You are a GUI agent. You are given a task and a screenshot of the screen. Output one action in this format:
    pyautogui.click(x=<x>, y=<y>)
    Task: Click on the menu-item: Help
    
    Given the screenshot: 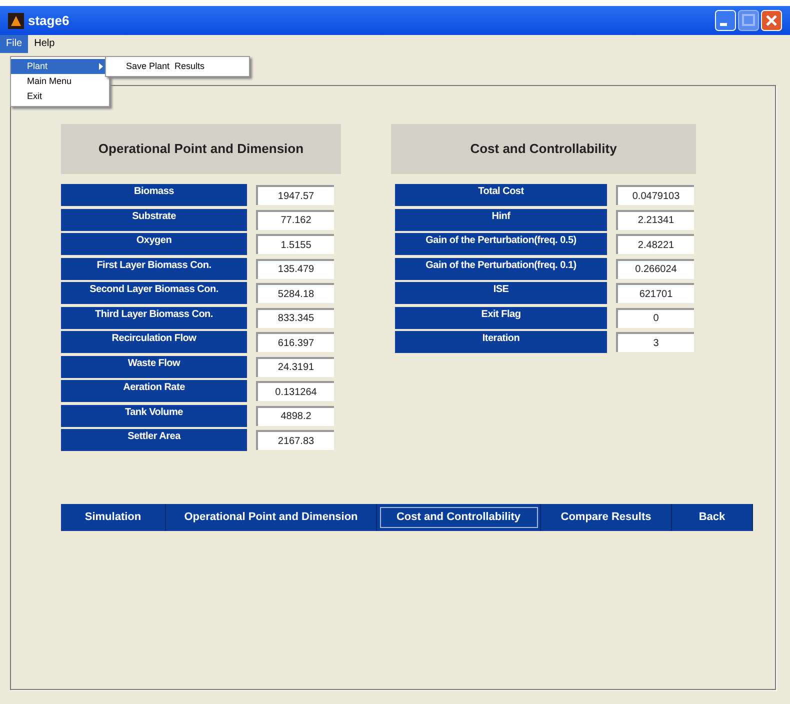 What is the action you would take?
    pyautogui.click(x=44, y=44)
    